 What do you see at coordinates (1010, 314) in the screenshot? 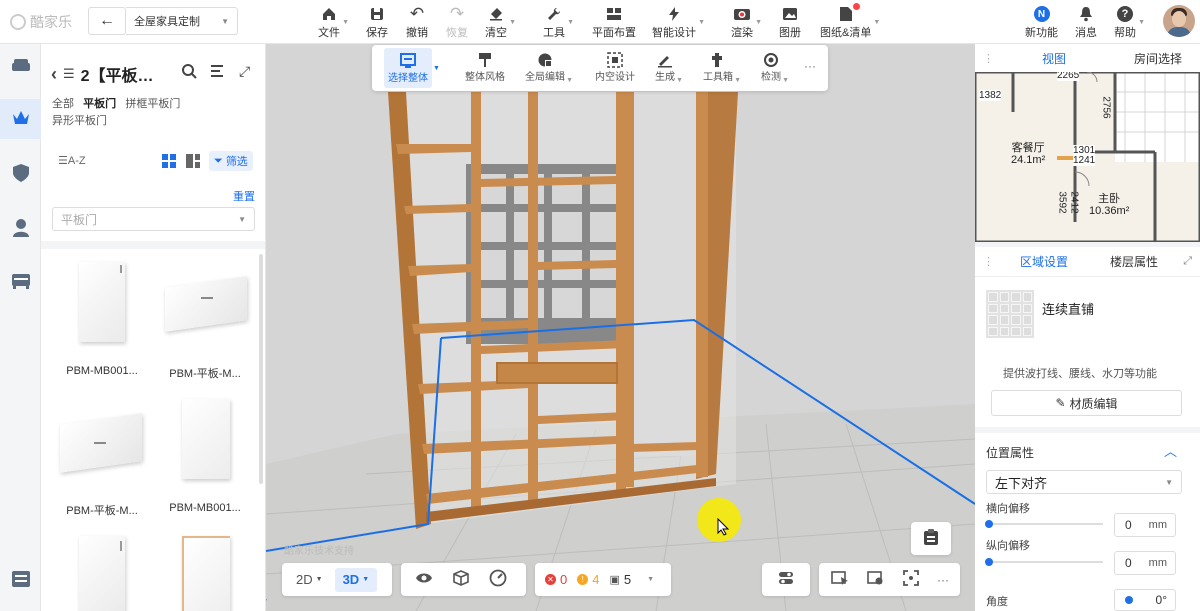
I see `paving-pattern-icon` at bounding box center [1010, 314].